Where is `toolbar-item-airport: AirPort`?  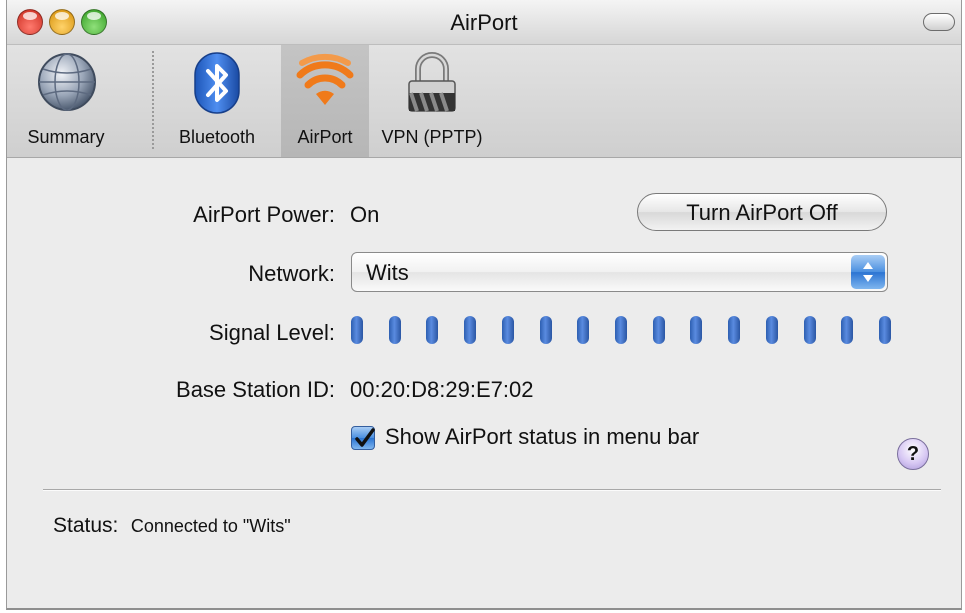
toolbar-item-airport: AirPort is located at coordinates (325, 101).